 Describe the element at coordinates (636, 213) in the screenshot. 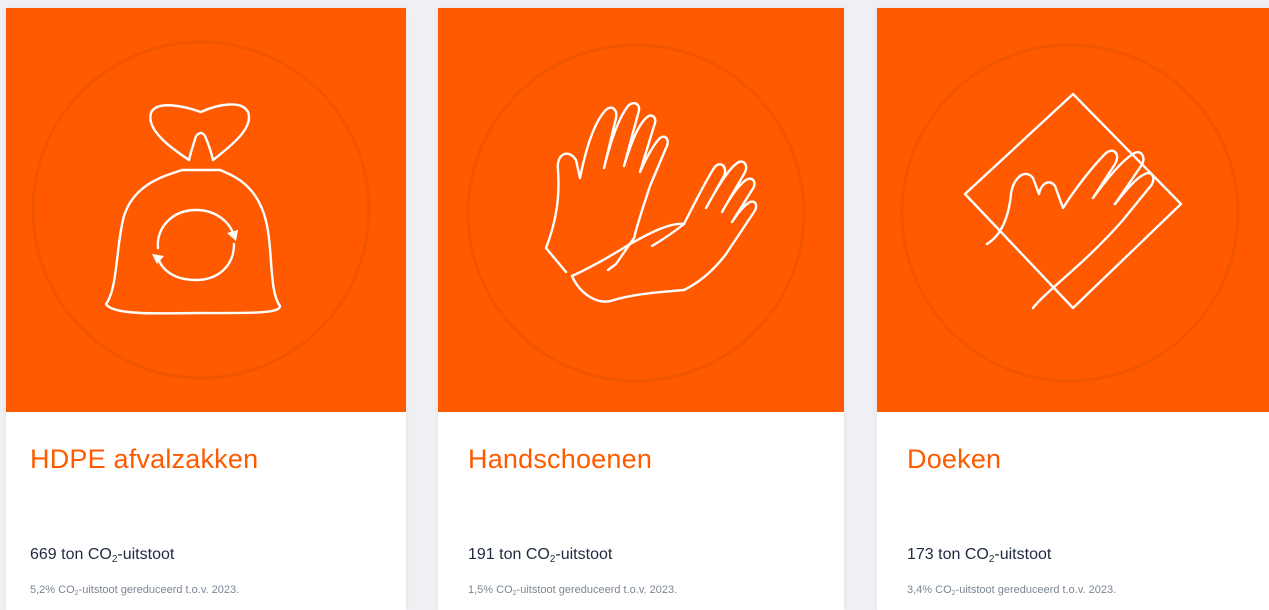

I see `gloves-icon` at that location.